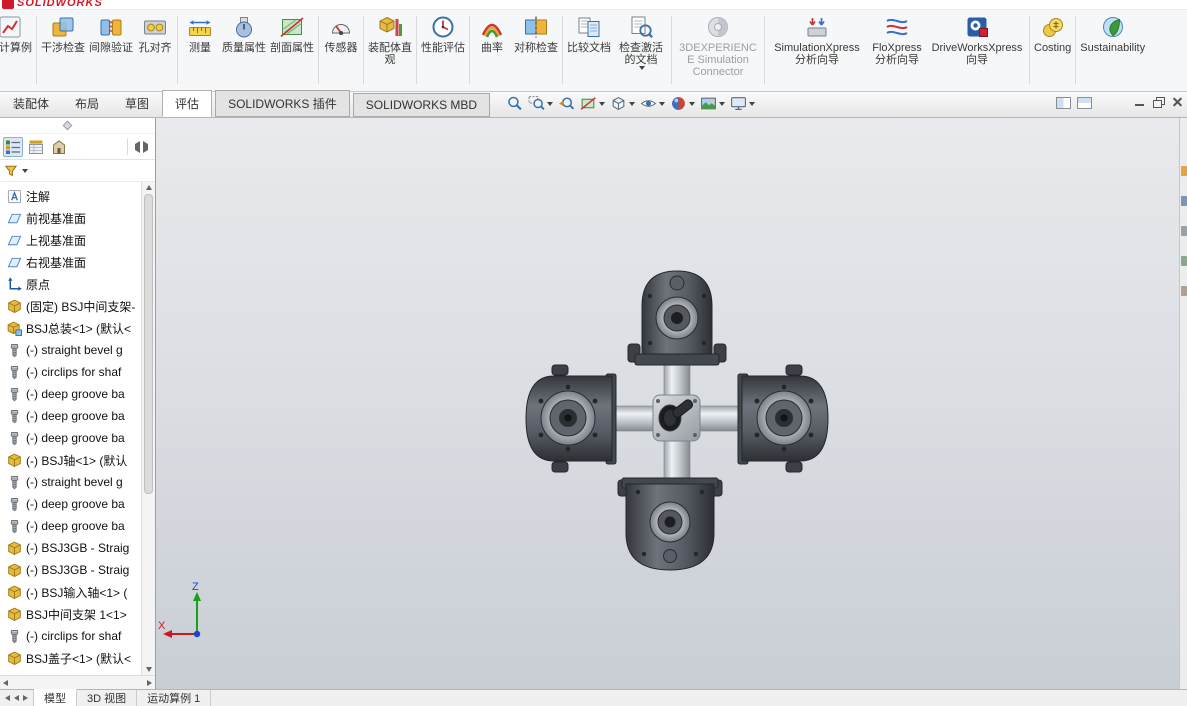 This screenshot has height=706, width=1187. Describe the element at coordinates (174, 698) in the screenshot. I see `tab-motion-study-1: 运动算例 1` at that location.